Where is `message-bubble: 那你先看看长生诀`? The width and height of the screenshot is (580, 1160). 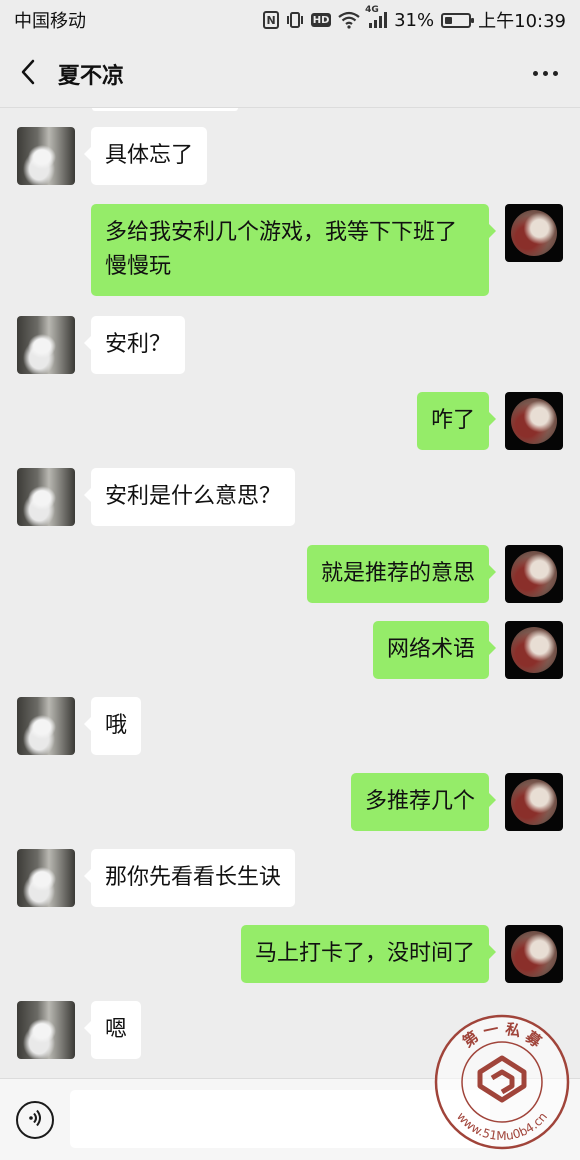
message-bubble: 那你先看看长生诀 is located at coordinates (189, 878).